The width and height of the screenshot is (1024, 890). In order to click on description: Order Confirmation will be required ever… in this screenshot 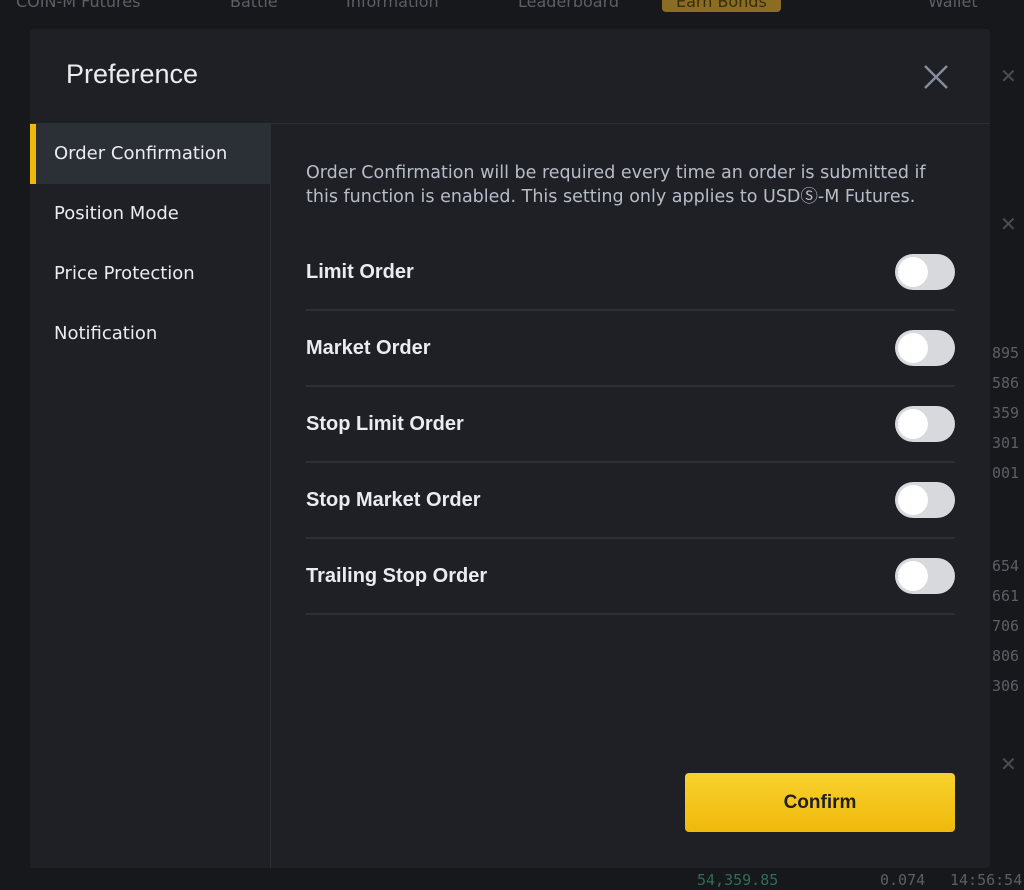, I will do `click(616, 185)`.